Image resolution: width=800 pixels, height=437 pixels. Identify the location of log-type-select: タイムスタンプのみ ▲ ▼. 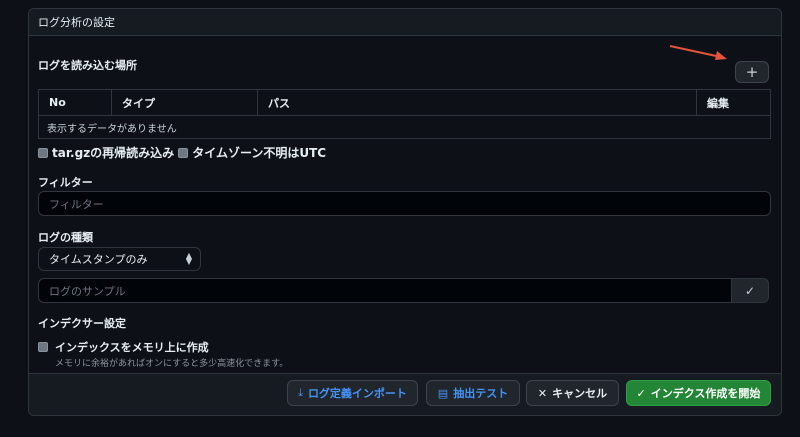
(119, 259).